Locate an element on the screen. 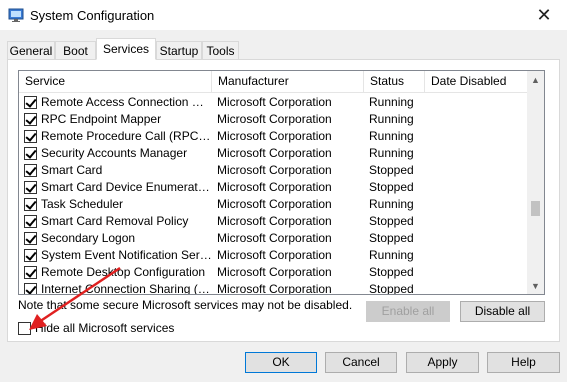 This screenshot has height=382, width=567. apply-button: Apply is located at coordinates (442, 362).